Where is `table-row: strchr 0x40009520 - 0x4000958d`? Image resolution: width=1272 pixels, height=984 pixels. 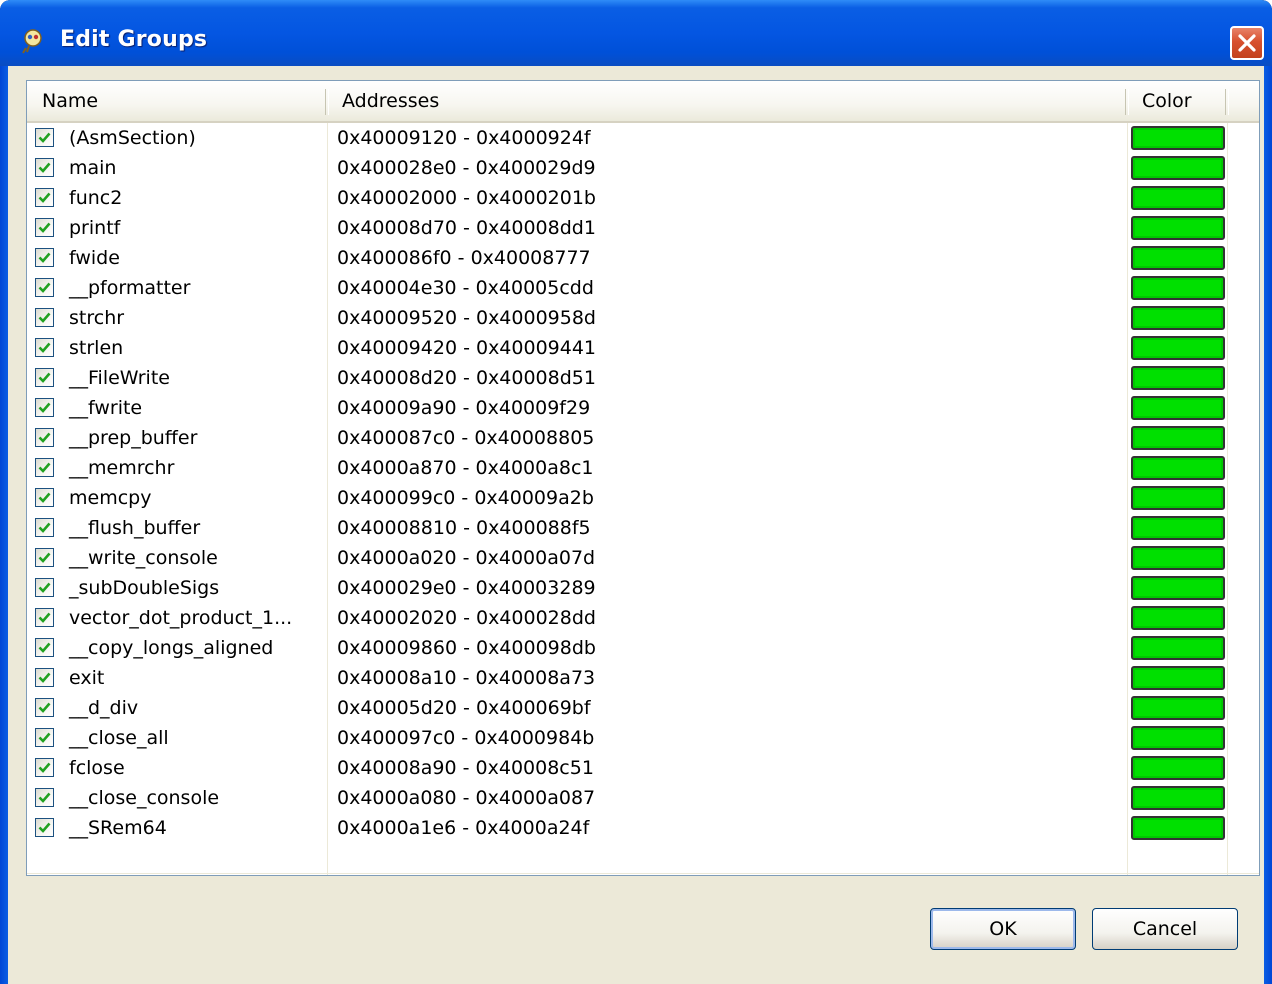 table-row: strchr 0x40009520 - 0x4000958d is located at coordinates (643, 318).